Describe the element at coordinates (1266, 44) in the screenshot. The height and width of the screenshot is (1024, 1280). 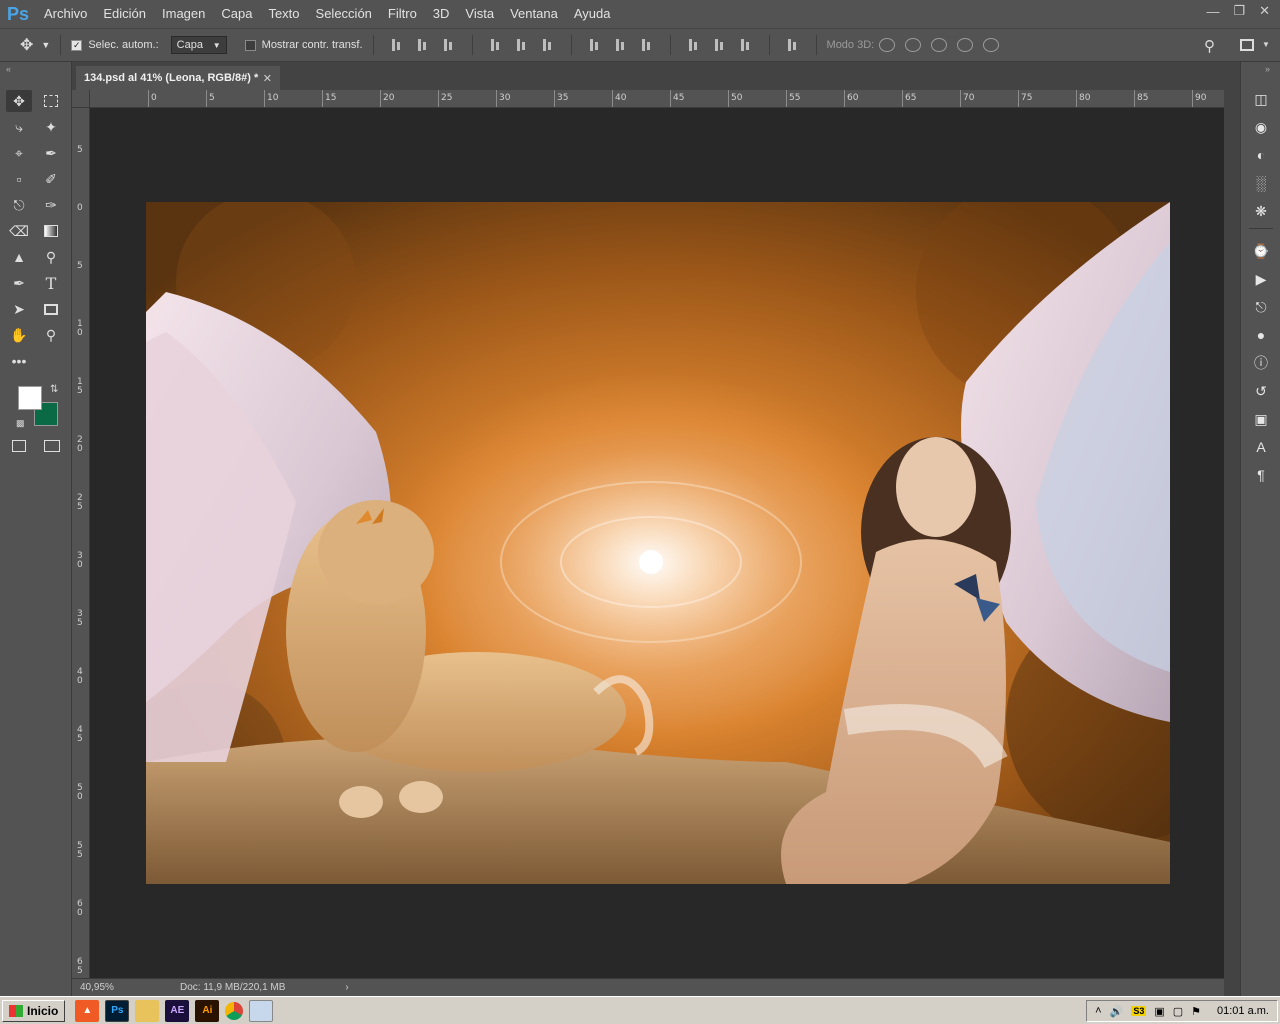
I see `chevron-down-icon: ▼` at that location.